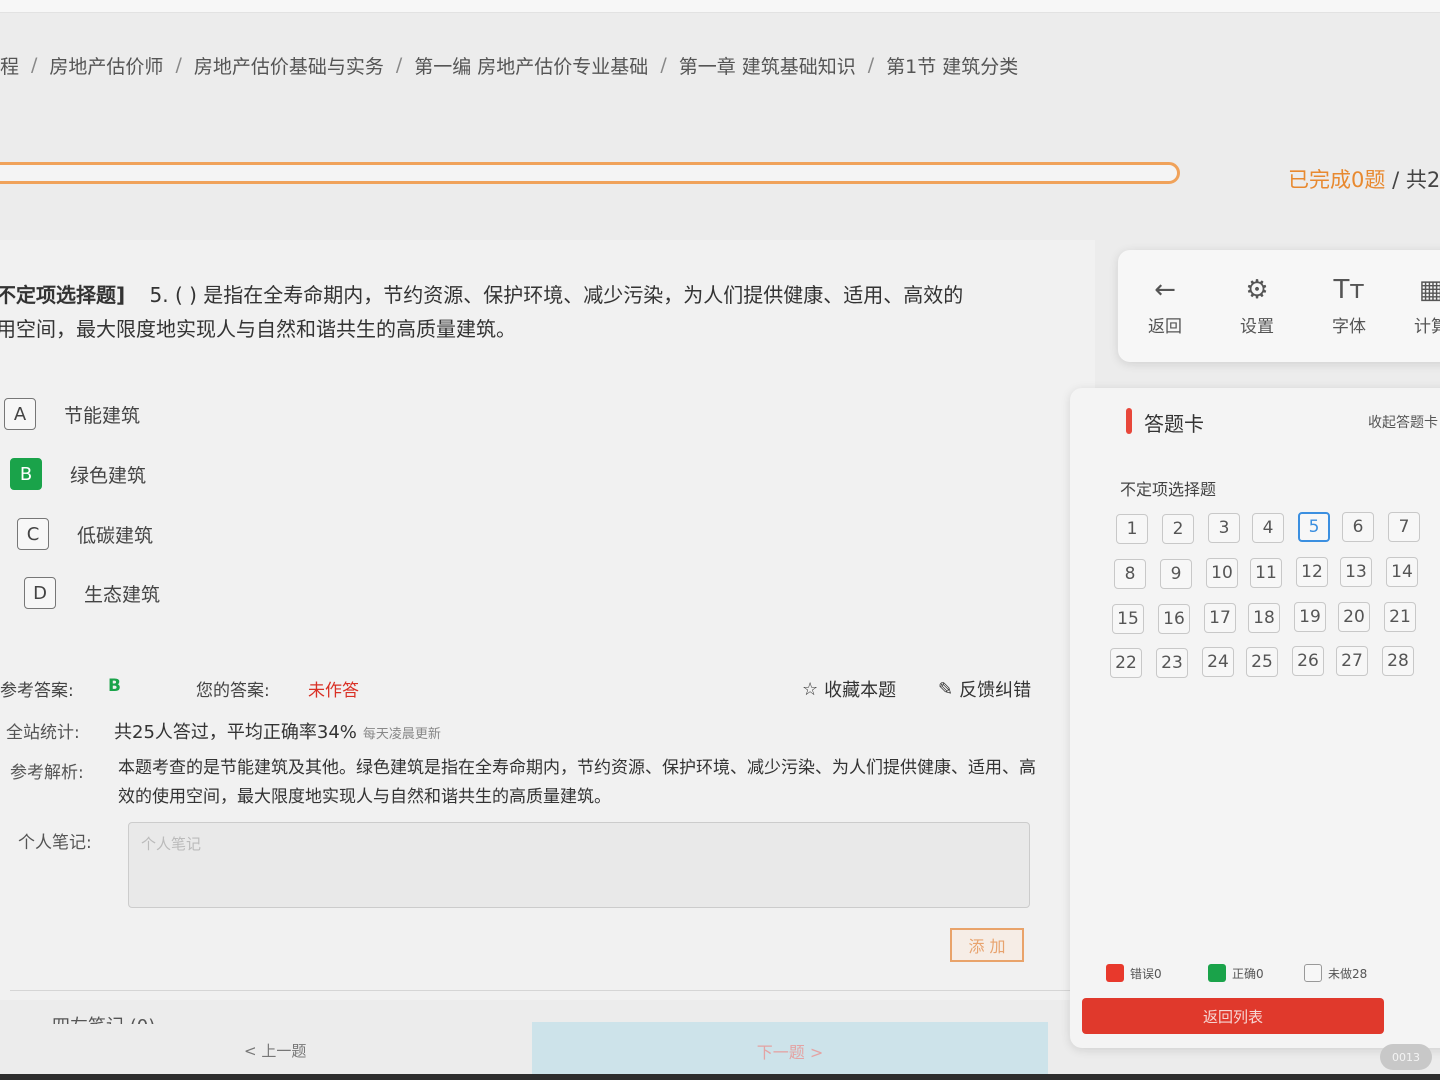  Describe the element at coordinates (159, 295) in the screenshot. I see `question-number: 5.` at that location.